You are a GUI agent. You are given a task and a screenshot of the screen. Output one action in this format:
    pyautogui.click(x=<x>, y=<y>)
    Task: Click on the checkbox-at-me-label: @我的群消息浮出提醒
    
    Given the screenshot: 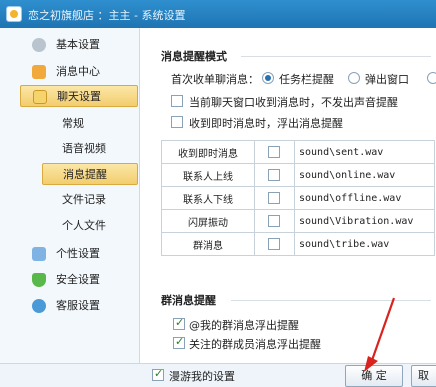 What is the action you would take?
    pyautogui.click(x=244, y=325)
    